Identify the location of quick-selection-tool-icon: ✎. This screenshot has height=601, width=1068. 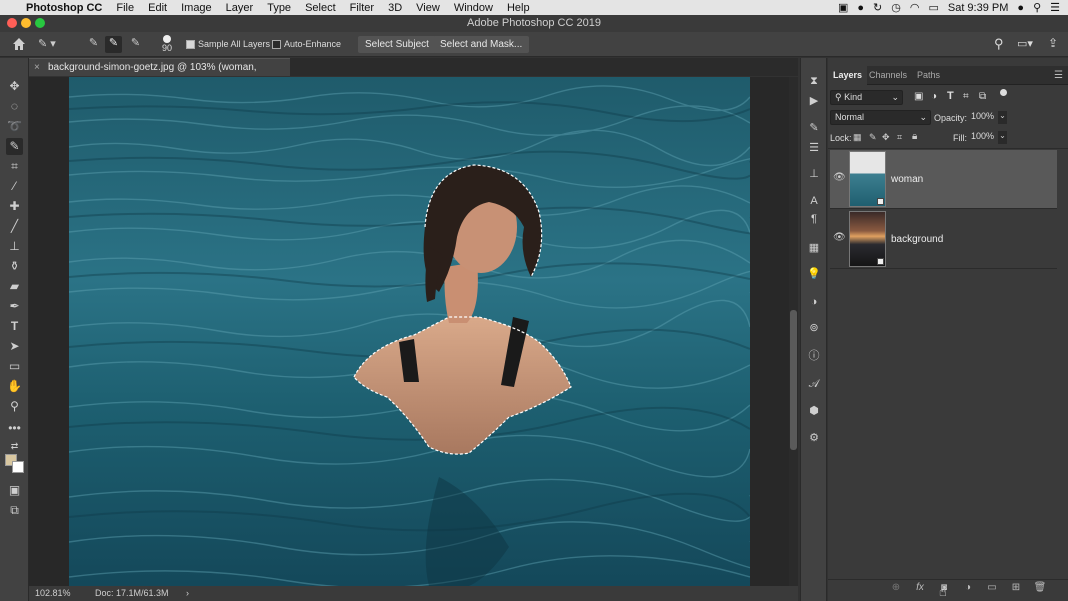
(14, 146).